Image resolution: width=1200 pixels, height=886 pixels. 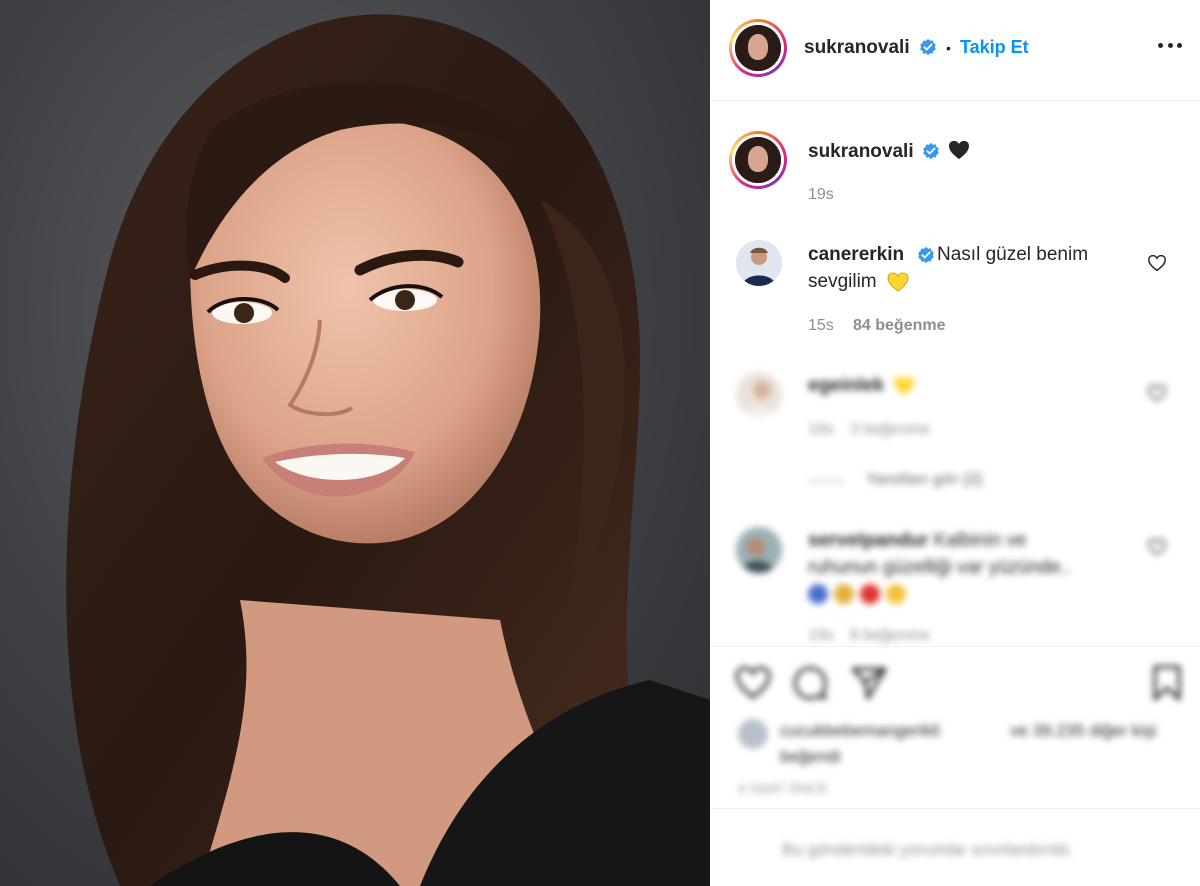 I want to click on comment-author: servetpandur, so click(x=868, y=540).